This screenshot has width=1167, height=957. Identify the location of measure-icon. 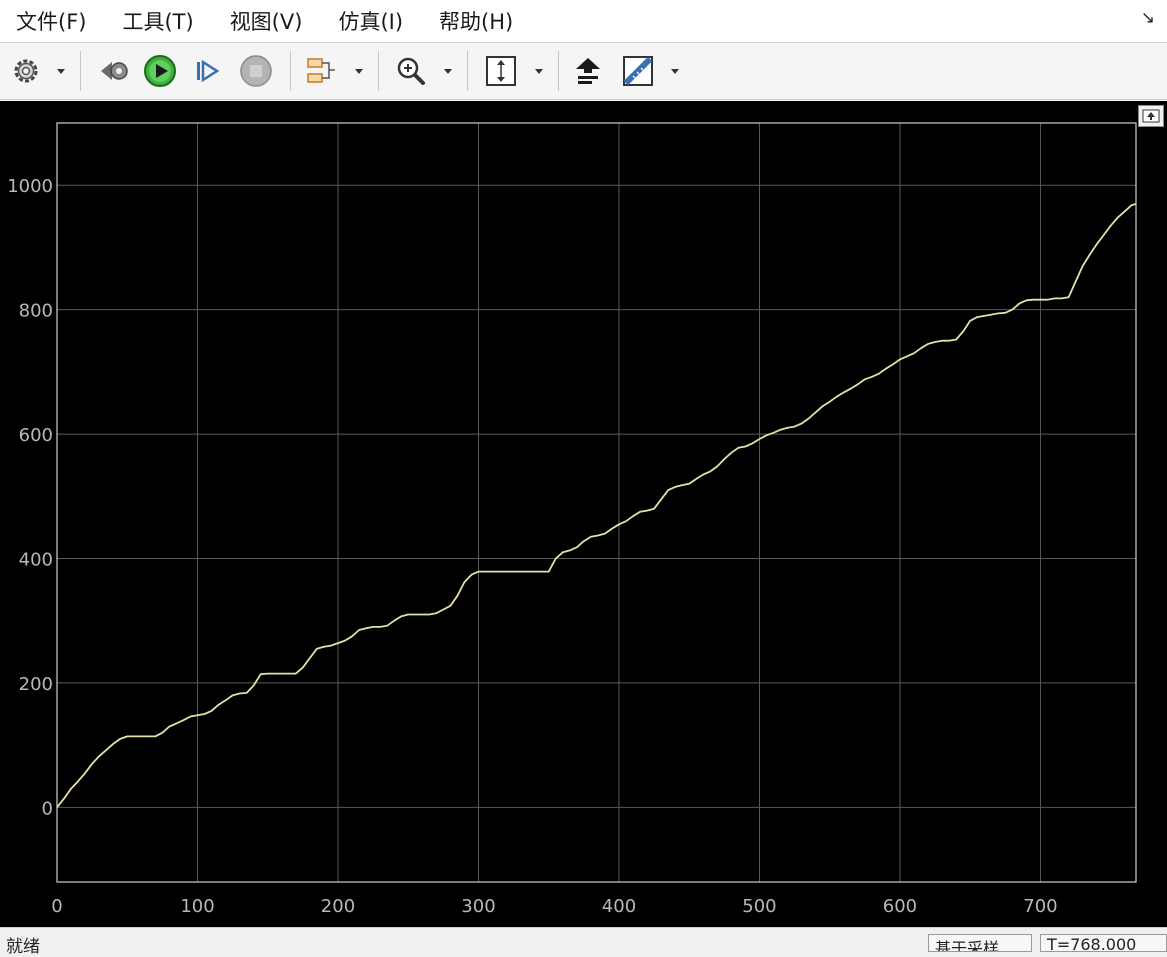
(638, 71).